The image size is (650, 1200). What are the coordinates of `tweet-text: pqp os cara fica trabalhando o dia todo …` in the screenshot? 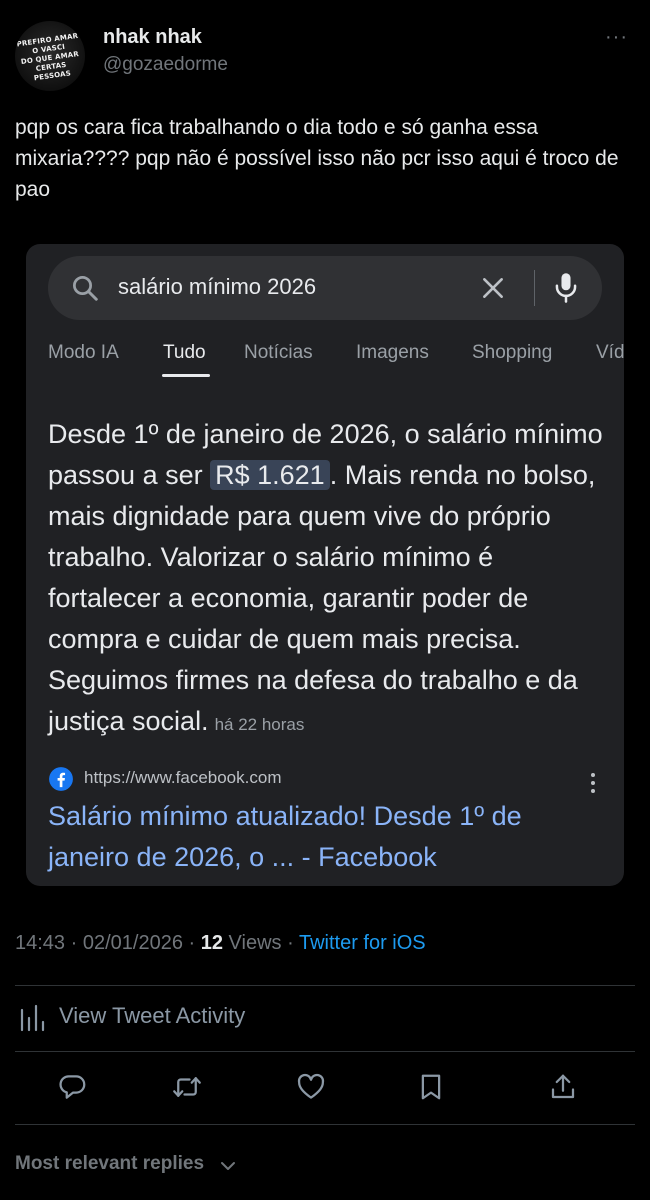 It's located at (317, 158).